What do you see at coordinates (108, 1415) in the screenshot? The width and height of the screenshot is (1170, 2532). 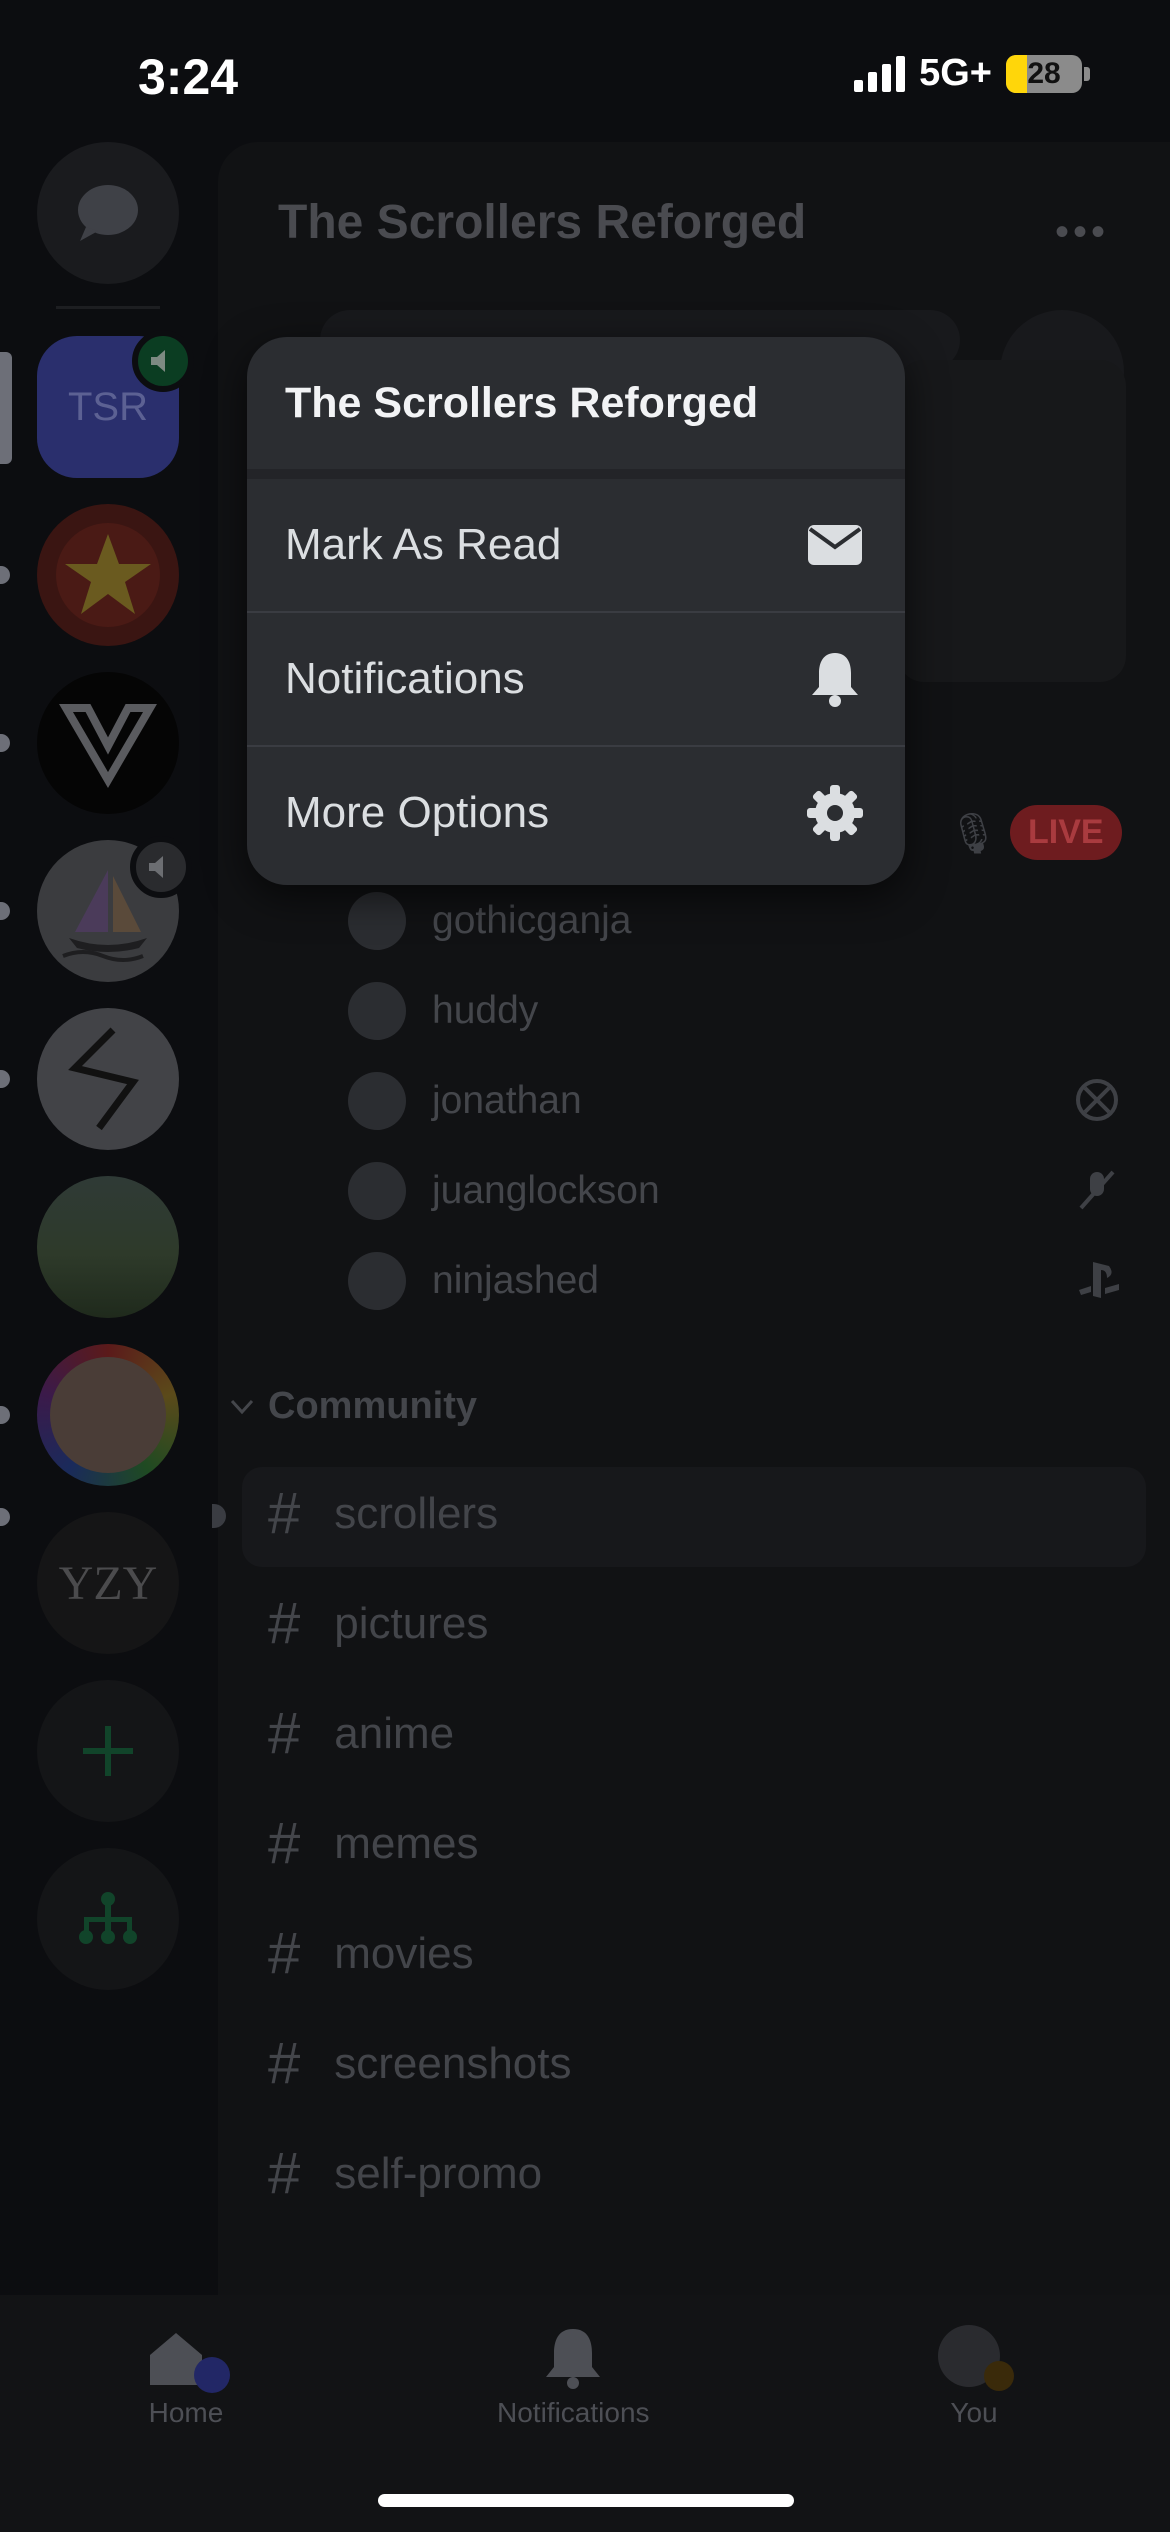 I see `server-rainbow` at bounding box center [108, 1415].